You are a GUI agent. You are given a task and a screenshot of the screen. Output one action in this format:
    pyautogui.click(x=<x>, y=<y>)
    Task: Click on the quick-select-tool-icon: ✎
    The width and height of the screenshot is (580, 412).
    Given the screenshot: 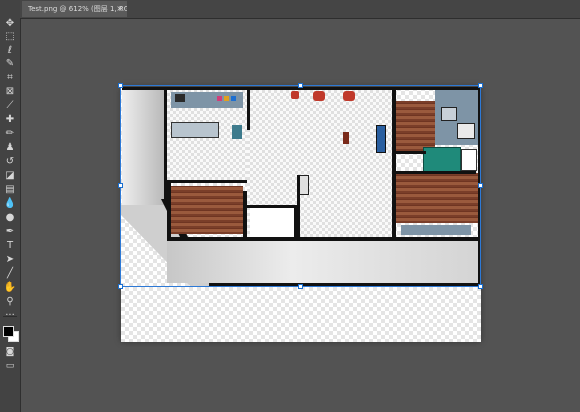 What is the action you would take?
    pyautogui.click(x=10, y=64)
    